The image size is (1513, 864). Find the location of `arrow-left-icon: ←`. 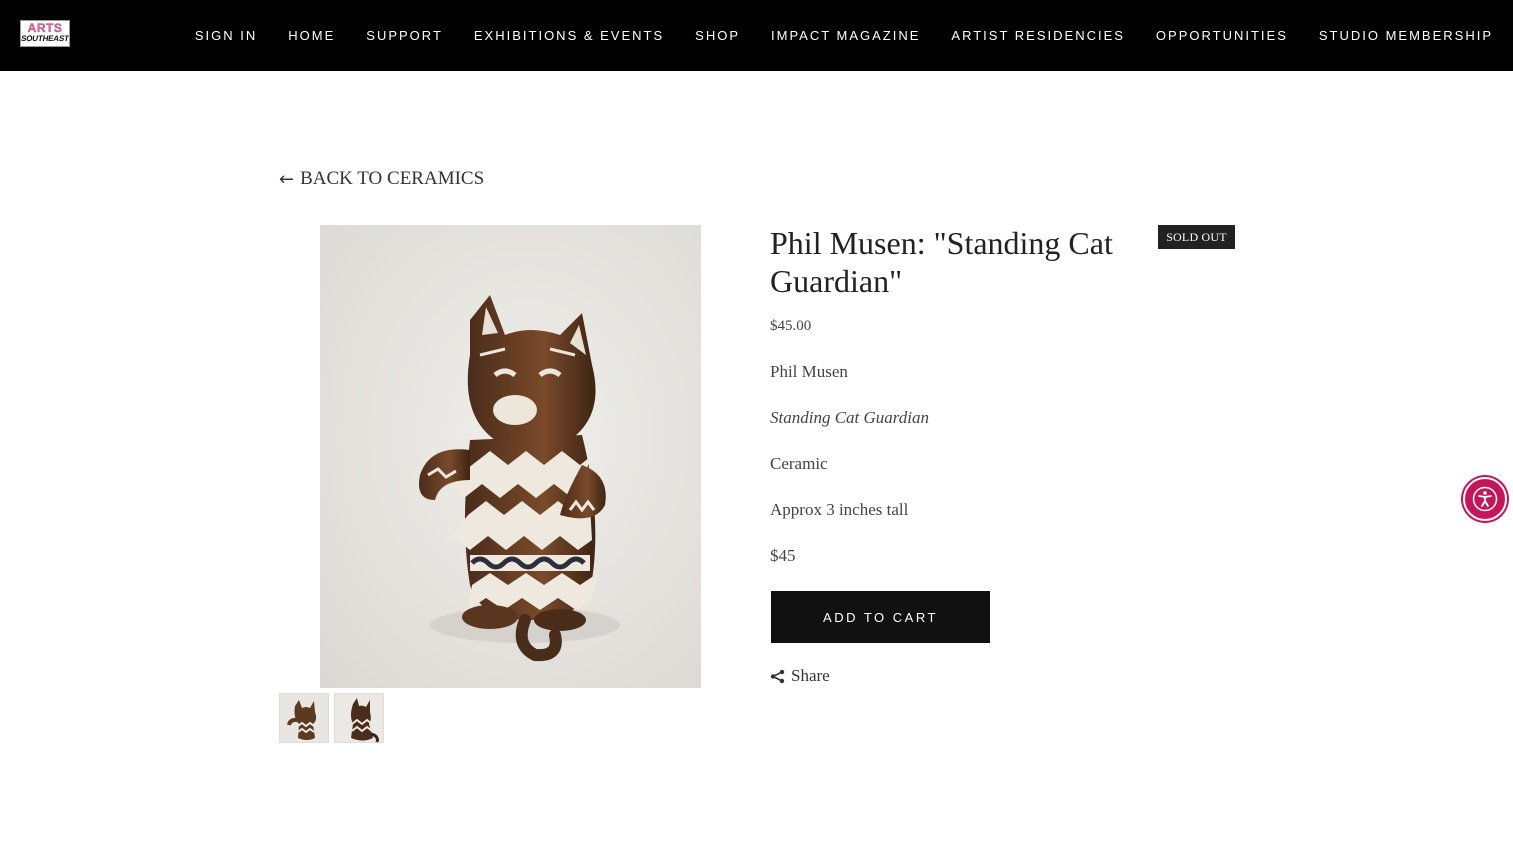

arrow-left-icon: ← is located at coordinates (287, 179).